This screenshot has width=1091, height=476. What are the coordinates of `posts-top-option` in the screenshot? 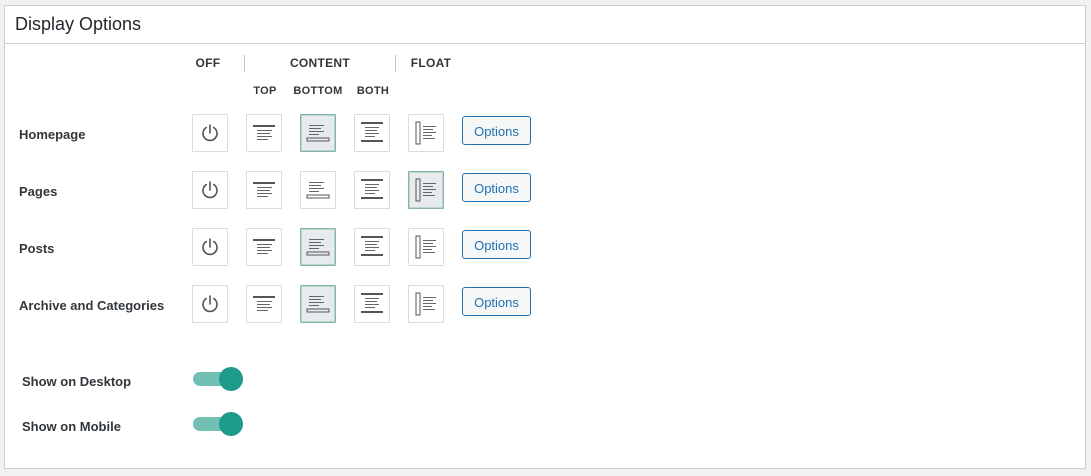 It's located at (264, 247).